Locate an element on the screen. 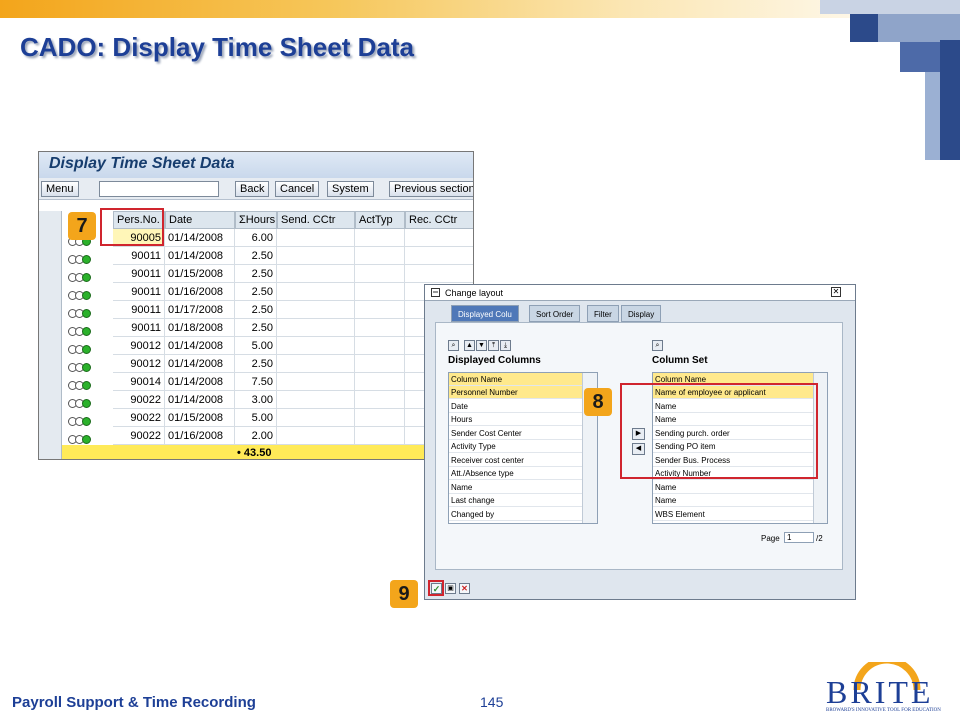 Image resolution: width=960 pixels, height=720 pixels. cancel-button: Cancel is located at coordinates (297, 189).